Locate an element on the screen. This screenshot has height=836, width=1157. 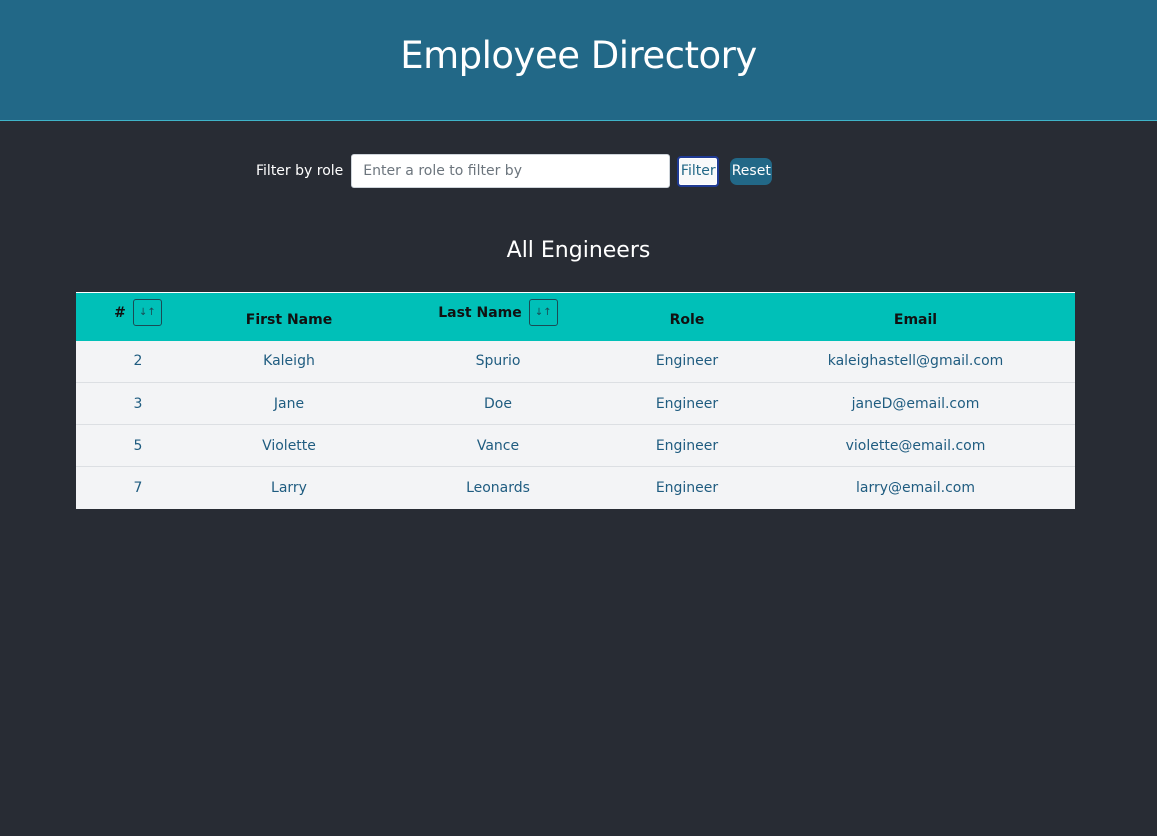
table-row: 3 Jane Doe Engineer janeD@email.com is located at coordinates (575, 403).